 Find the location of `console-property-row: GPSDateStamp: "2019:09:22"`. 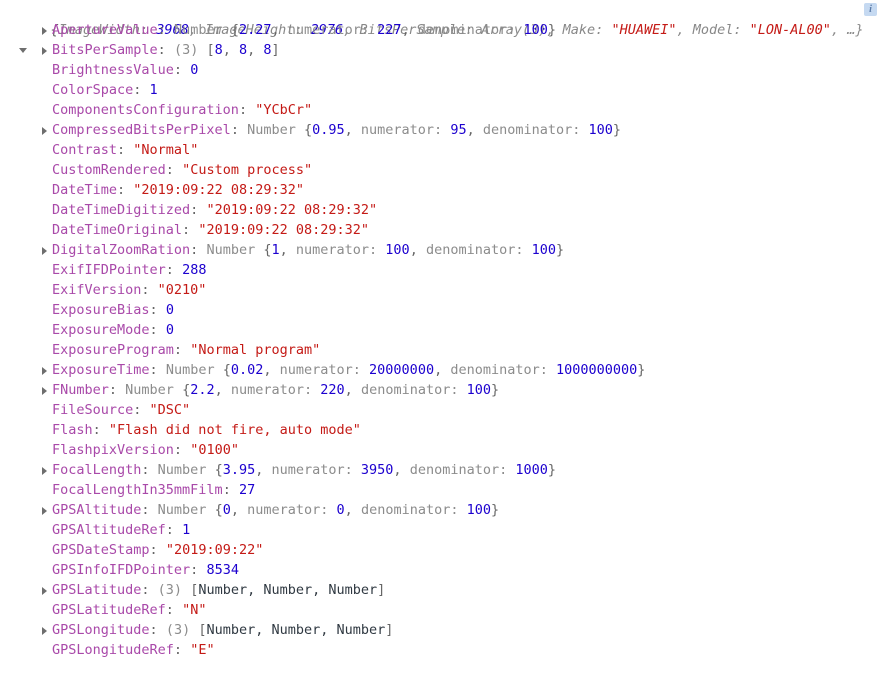

console-property-row: GPSDateStamp: "2019:09:22" is located at coordinates (446, 550).